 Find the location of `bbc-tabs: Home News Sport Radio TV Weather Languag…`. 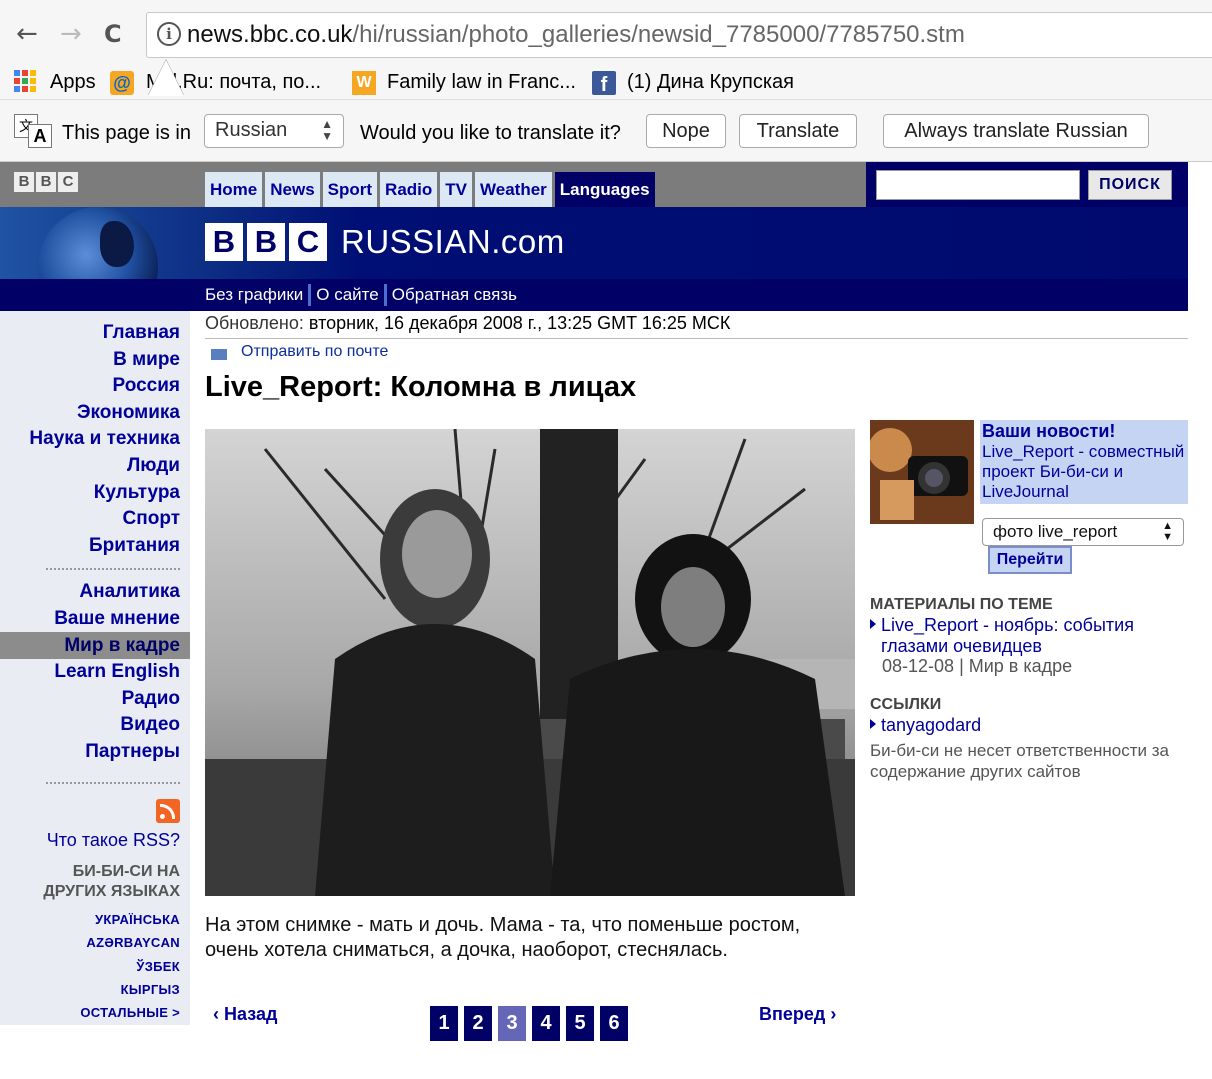

bbc-tabs: Home News Sport Radio TV Weather Languag… is located at coordinates (430, 189).